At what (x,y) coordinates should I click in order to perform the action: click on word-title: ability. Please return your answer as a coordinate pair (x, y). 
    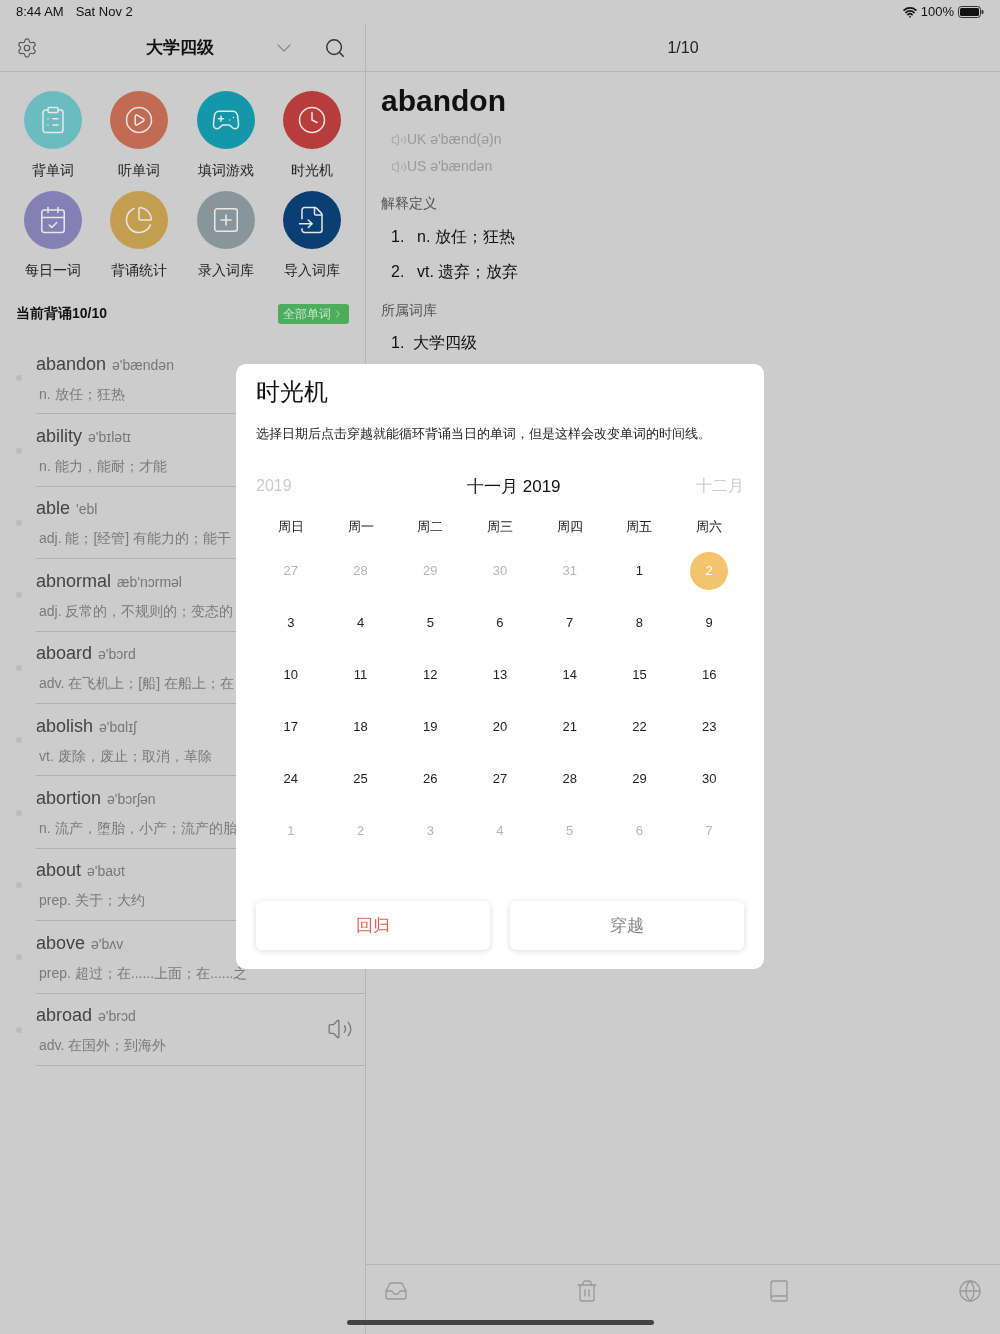
    Looking at the image, I should click on (59, 437).